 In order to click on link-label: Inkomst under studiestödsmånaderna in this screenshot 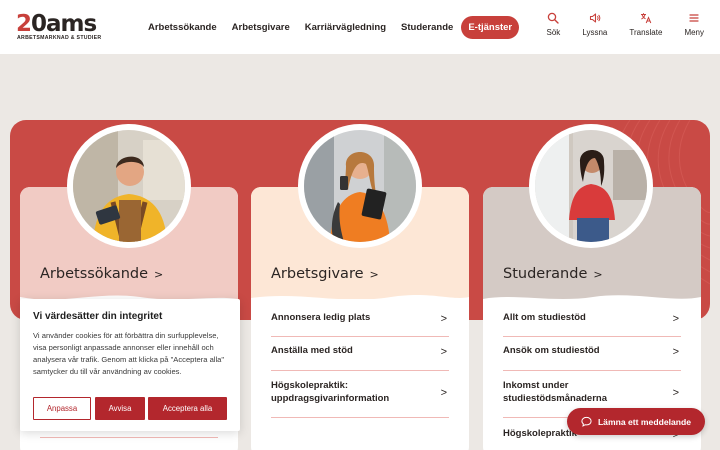, I will do `click(555, 392)`.